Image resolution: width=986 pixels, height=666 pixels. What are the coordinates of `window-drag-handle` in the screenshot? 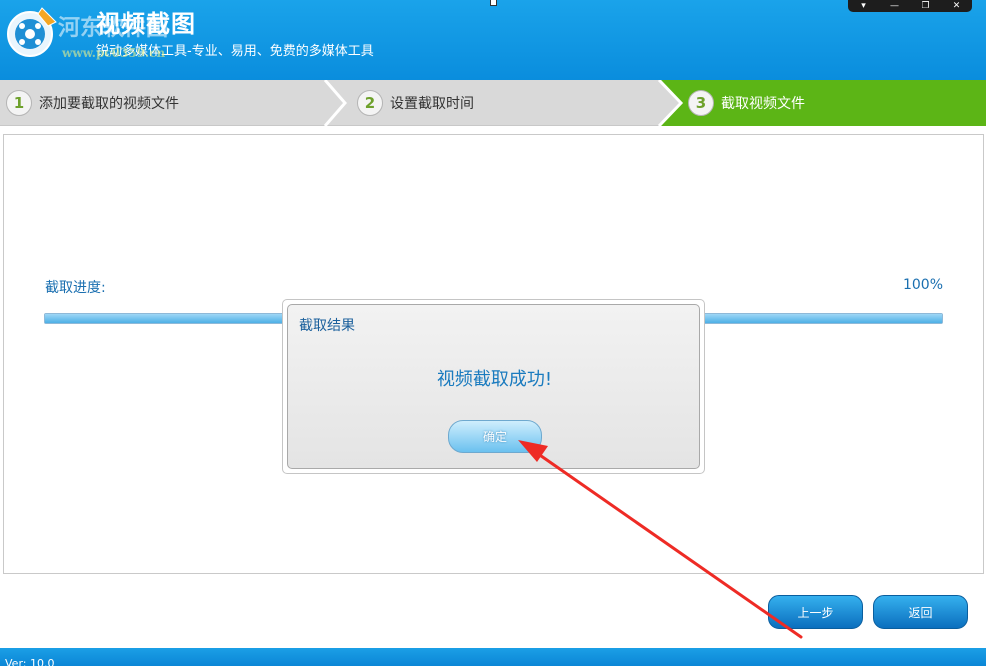 It's located at (493, 3).